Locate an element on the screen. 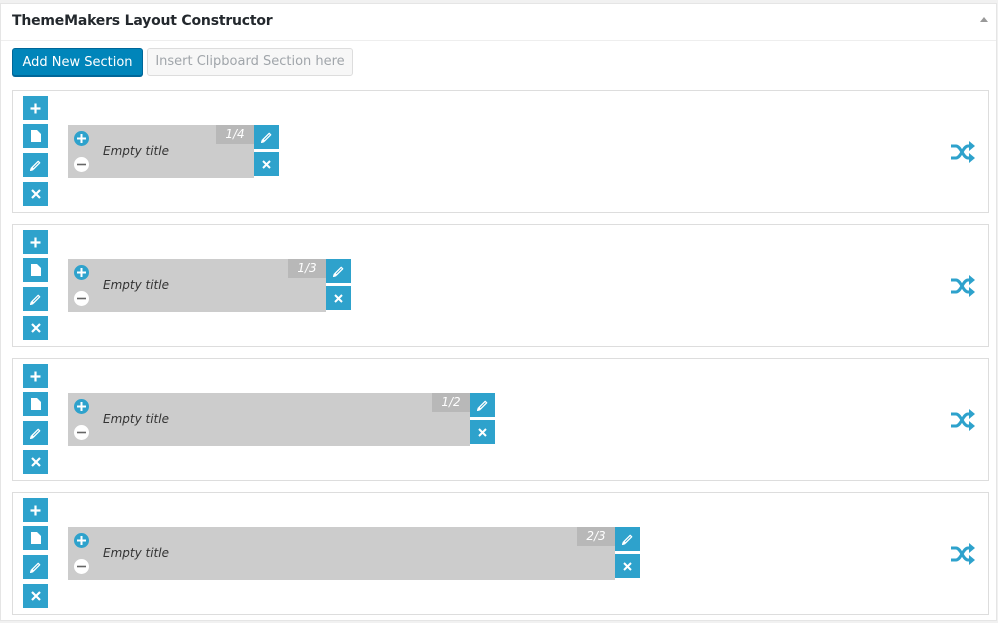  column-size-label: 1/4 is located at coordinates (235, 134).